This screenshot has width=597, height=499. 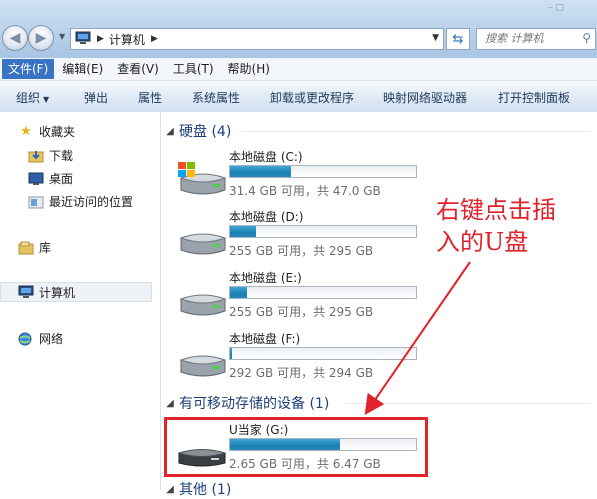 I want to click on annotation-line: 入的U盘, so click(x=482, y=242).